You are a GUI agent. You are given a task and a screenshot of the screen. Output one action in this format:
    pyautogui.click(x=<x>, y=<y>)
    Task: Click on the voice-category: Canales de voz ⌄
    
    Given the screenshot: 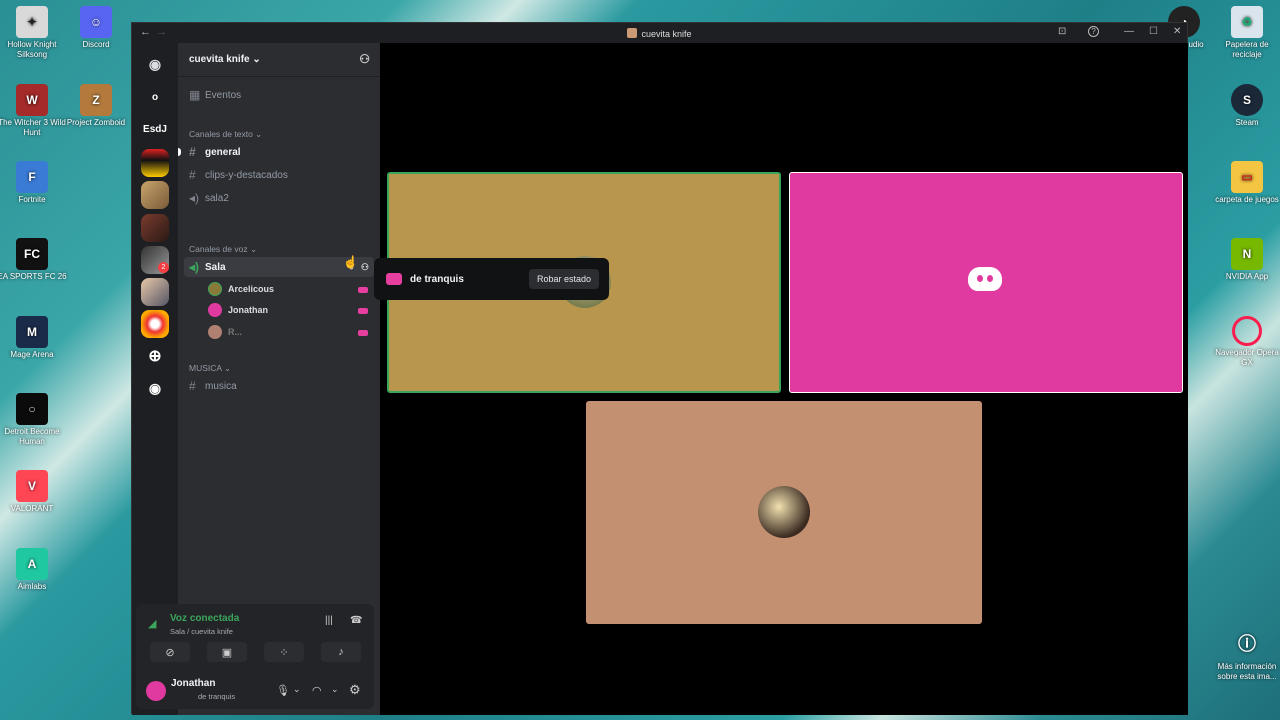 What is the action you would take?
    pyautogui.click(x=223, y=249)
    